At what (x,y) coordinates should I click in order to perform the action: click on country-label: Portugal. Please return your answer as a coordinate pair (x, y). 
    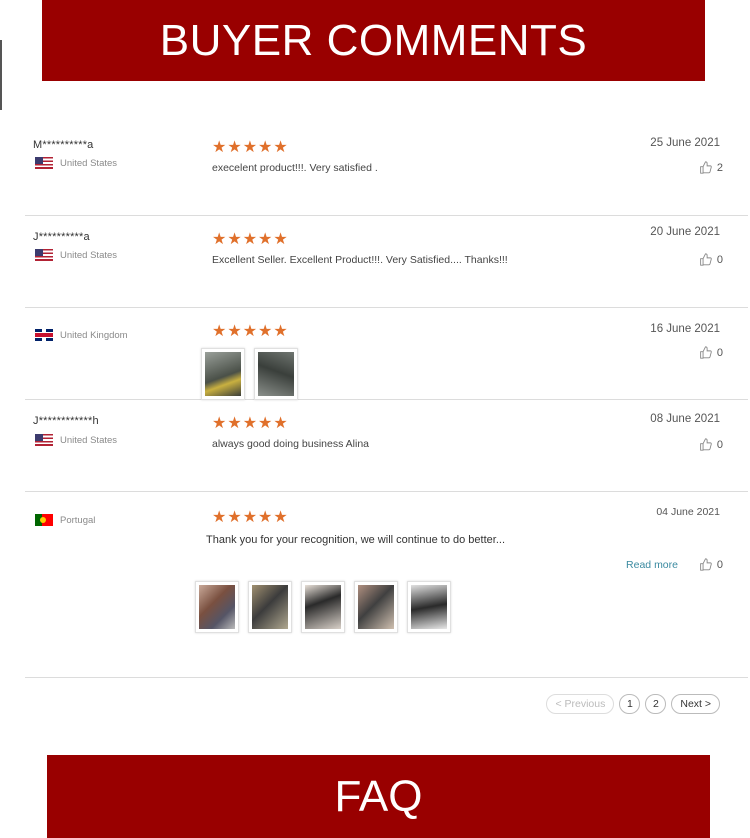
    Looking at the image, I should click on (78, 520).